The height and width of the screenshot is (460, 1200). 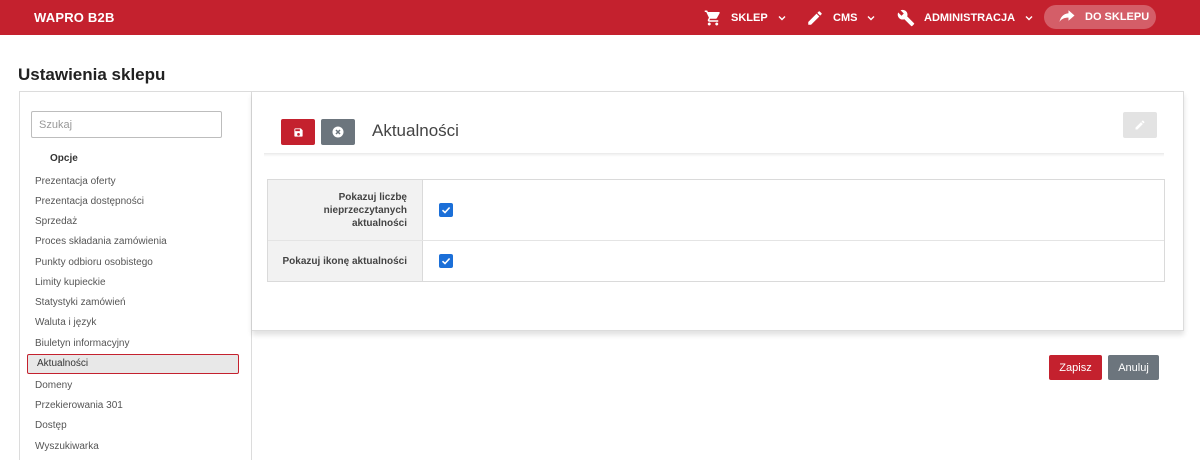 What do you see at coordinates (133, 364) in the screenshot?
I see `sidebar-item-aktualnosci: Aktualności` at bounding box center [133, 364].